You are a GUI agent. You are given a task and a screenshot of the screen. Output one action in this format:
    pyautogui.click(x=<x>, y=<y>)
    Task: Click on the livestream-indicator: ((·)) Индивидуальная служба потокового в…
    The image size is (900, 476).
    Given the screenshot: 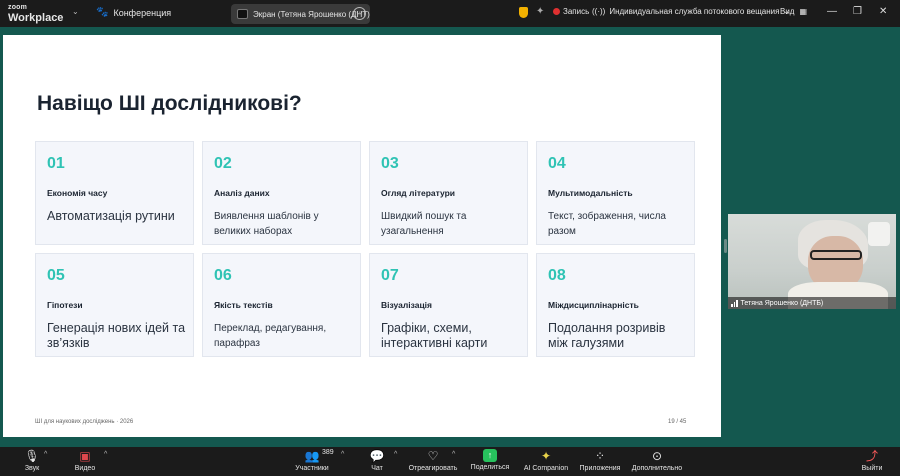 What is the action you would take?
    pyautogui.click(x=691, y=11)
    